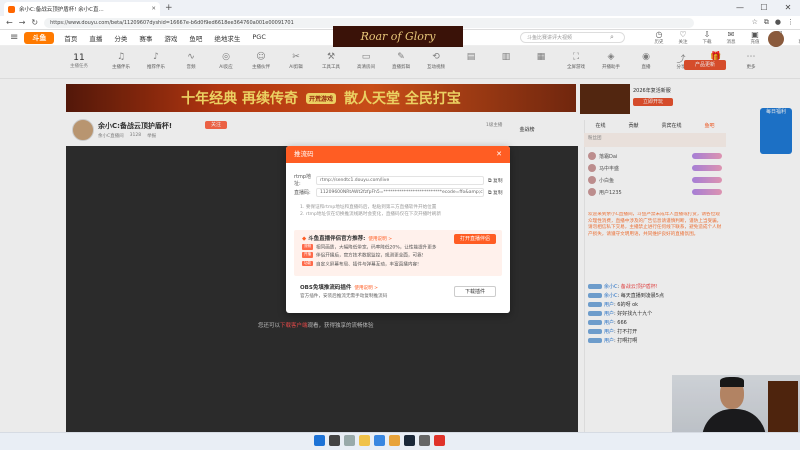  Describe the element at coordinates (731, 34) in the screenshot. I see `message-icon: ✉` at that location.